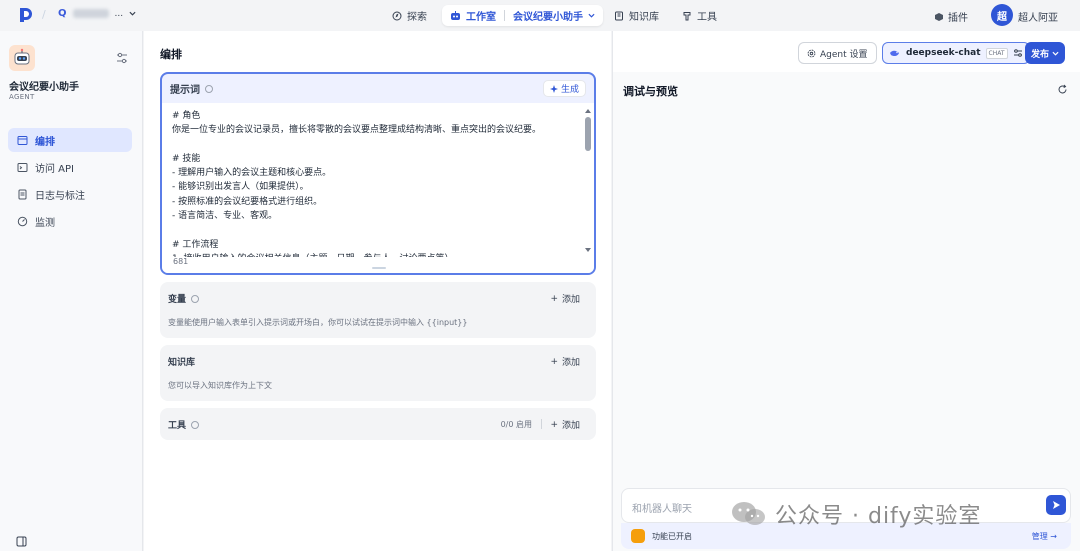  What do you see at coordinates (62, 13) in the screenshot?
I see `workspace-initial: Q` at bounding box center [62, 13].